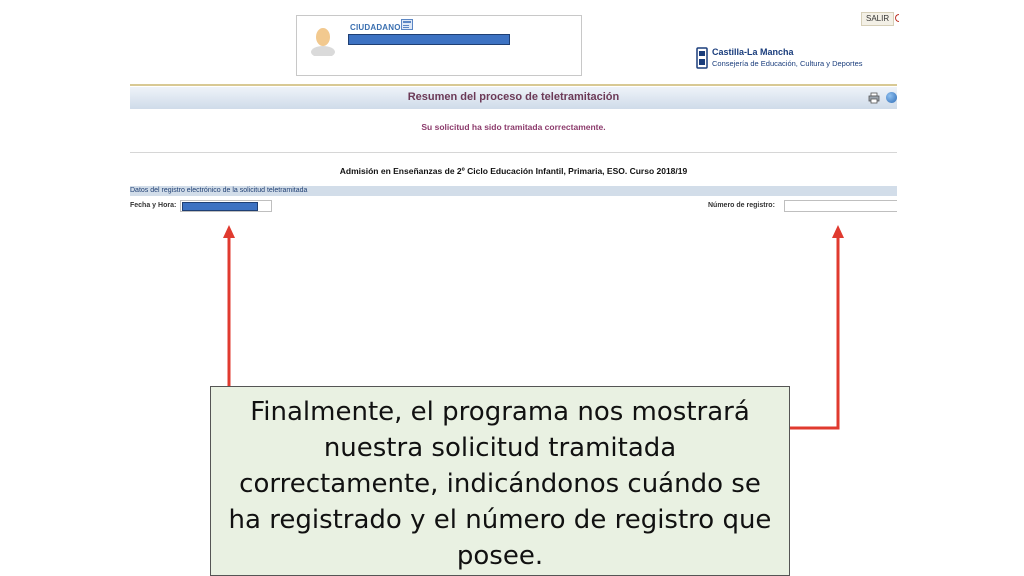 Image resolution: width=1024 pixels, height=576 pixels. I want to click on logout-button: SALIR, so click(878, 19).